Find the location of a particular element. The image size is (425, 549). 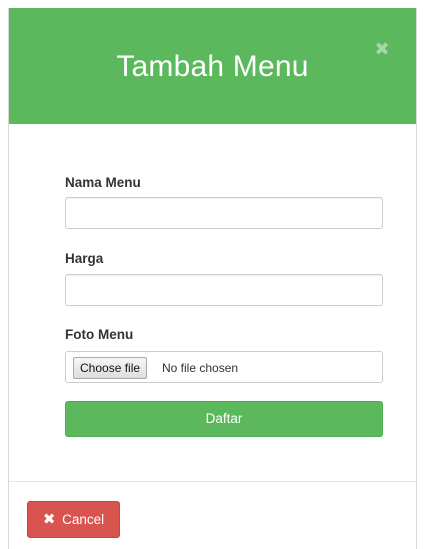

daftar-button: Daftar is located at coordinates (224, 419).